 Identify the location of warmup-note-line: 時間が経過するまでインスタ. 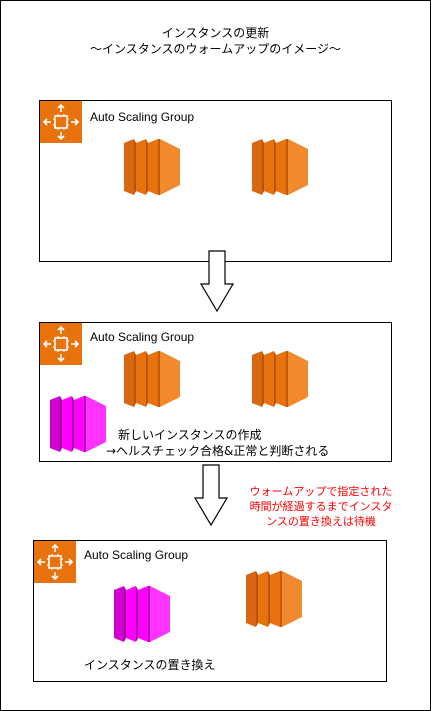
(321, 506).